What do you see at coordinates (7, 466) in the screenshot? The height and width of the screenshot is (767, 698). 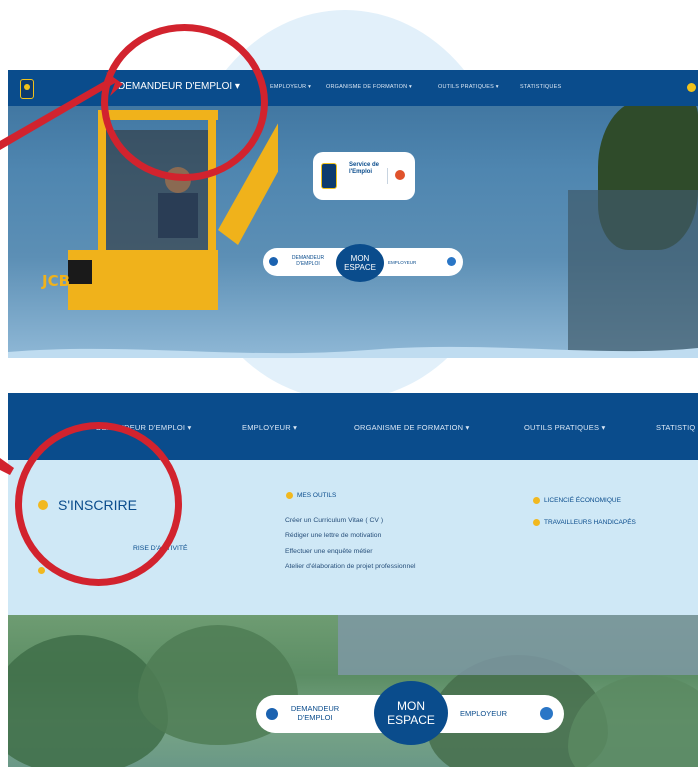 I see `arrow-bottom` at bounding box center [7, 466].